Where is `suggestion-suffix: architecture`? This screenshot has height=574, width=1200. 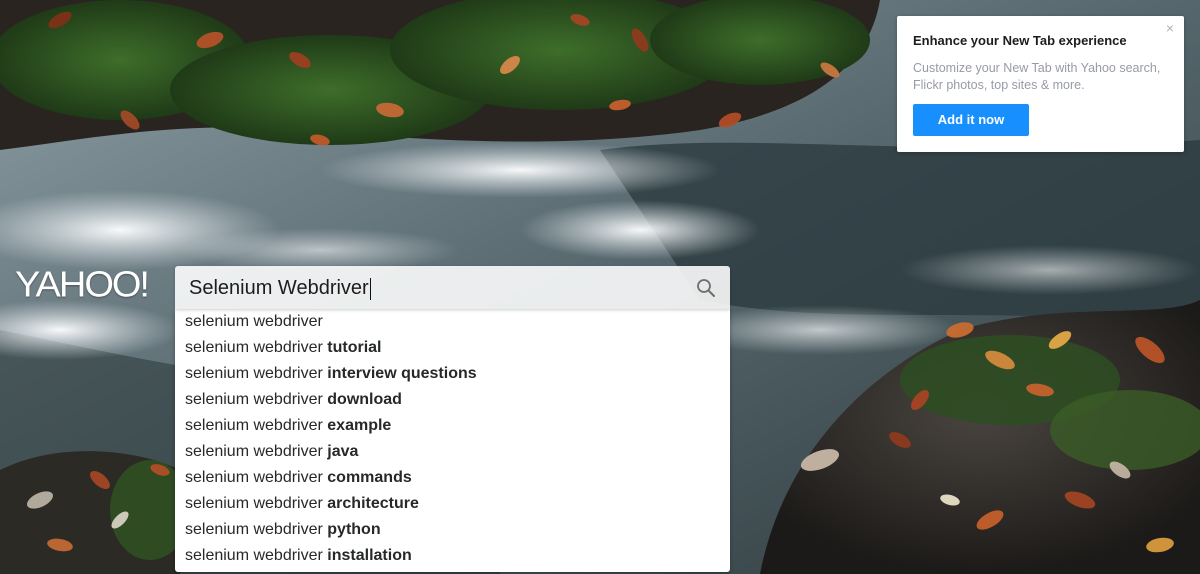 suggestion-suffix: architecture is located at coordinates (373, 503).